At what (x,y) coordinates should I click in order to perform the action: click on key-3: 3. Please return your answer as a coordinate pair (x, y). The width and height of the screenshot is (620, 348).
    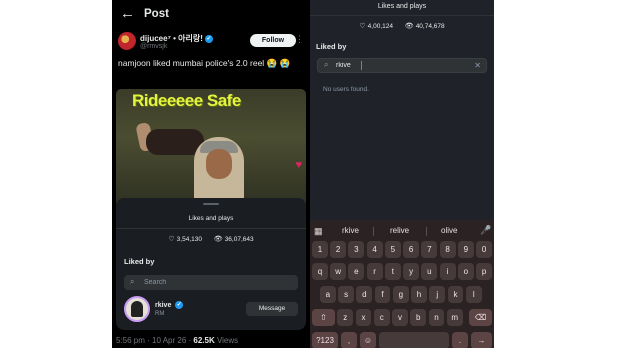
    Looking at the image, I should click on (356, 249).